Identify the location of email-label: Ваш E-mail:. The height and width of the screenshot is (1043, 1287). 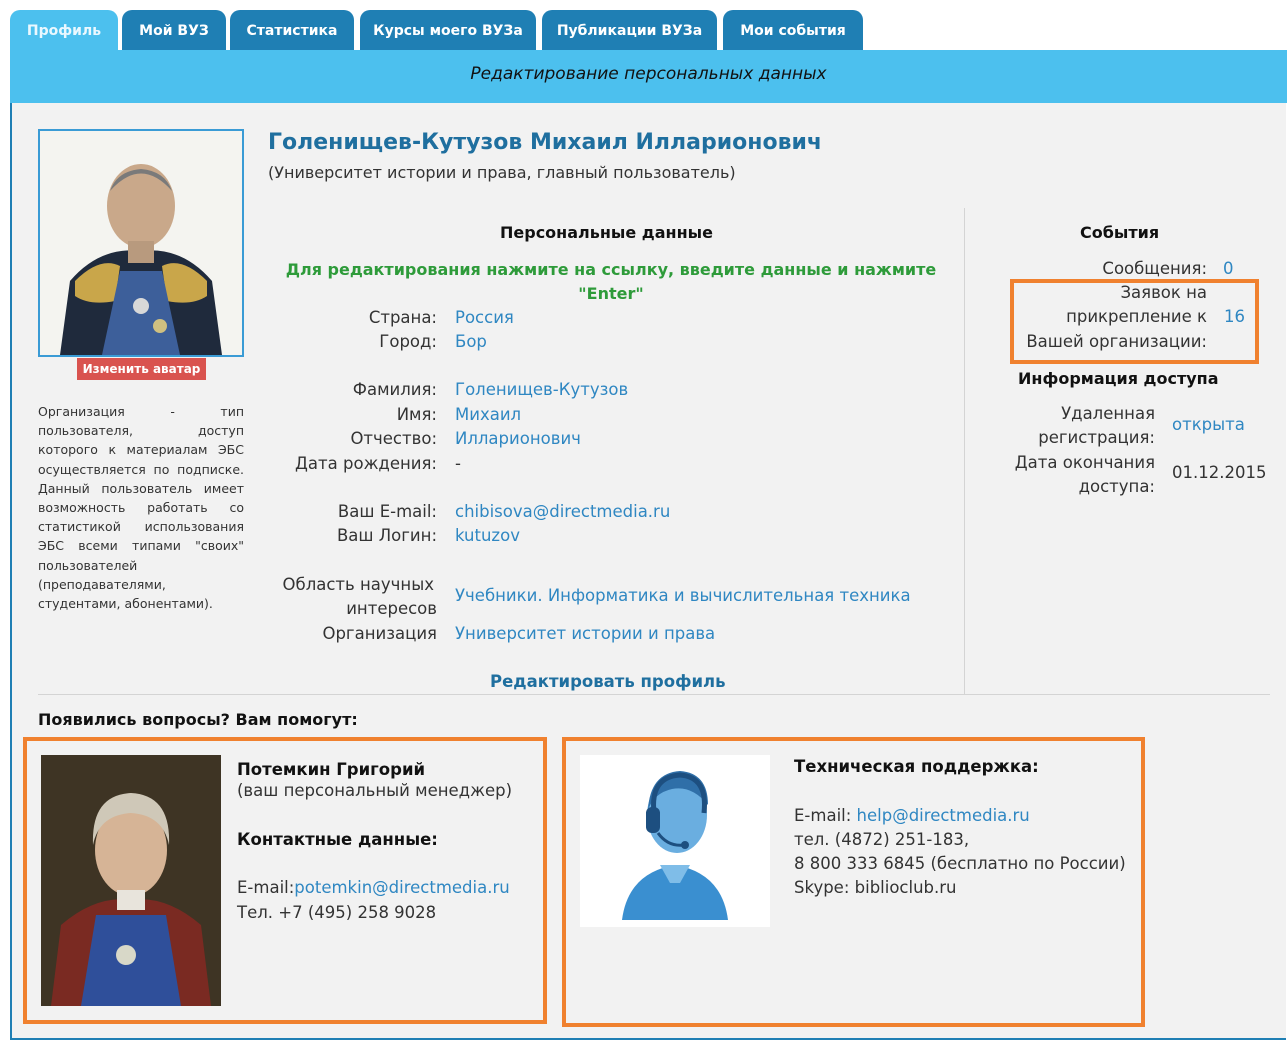
(387, 511).